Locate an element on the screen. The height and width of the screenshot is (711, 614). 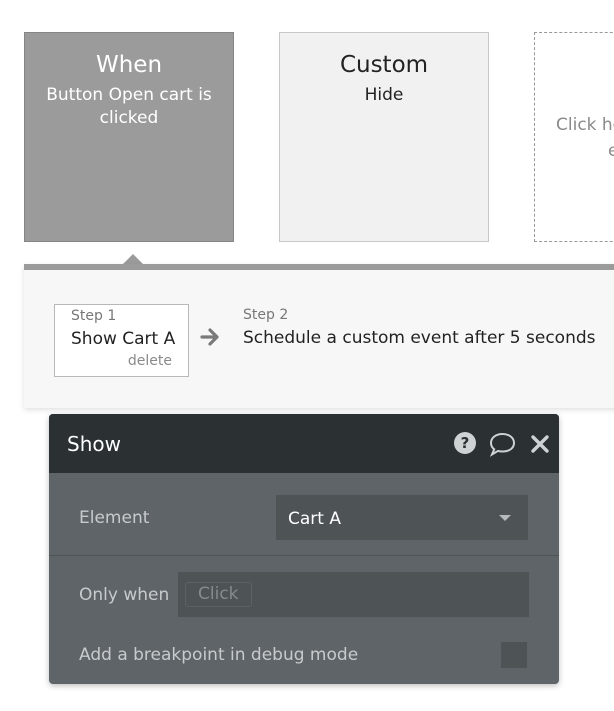
element-dropdown: Cart A is located at coordinates (402, 517).